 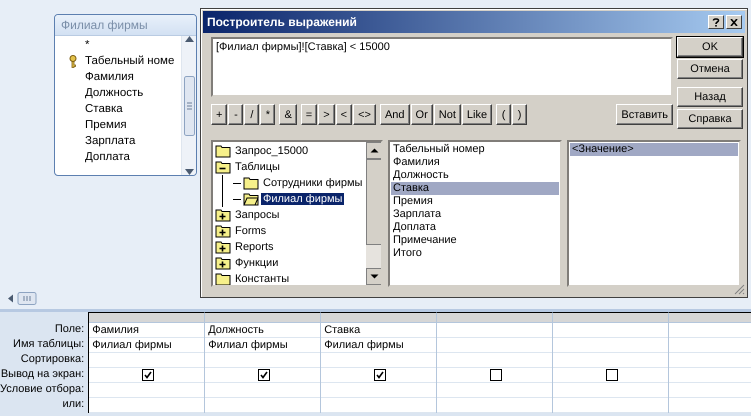 What do you see at coordinates (447, 114) in the screenshot?
I see `operator-button: Not` at bounding box center [447, 114].